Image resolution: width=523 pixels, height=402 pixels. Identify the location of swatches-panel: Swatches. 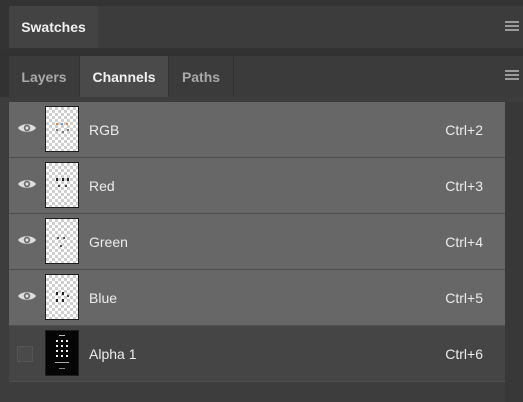
(261, 26).